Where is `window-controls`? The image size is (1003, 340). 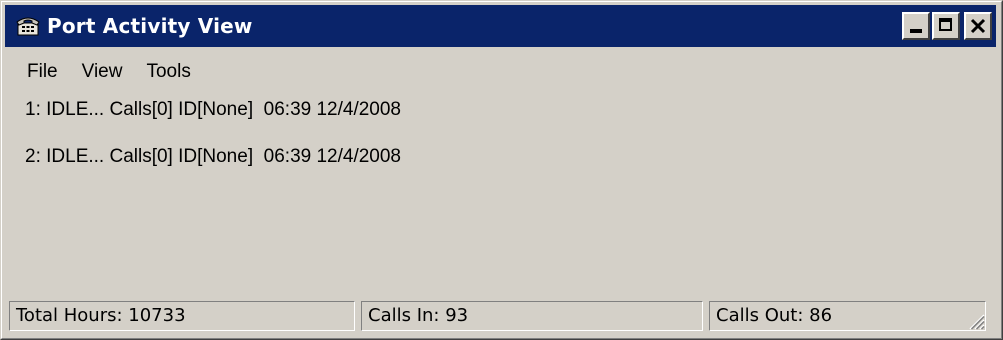 window-controls is located at coordinates (947, 26).